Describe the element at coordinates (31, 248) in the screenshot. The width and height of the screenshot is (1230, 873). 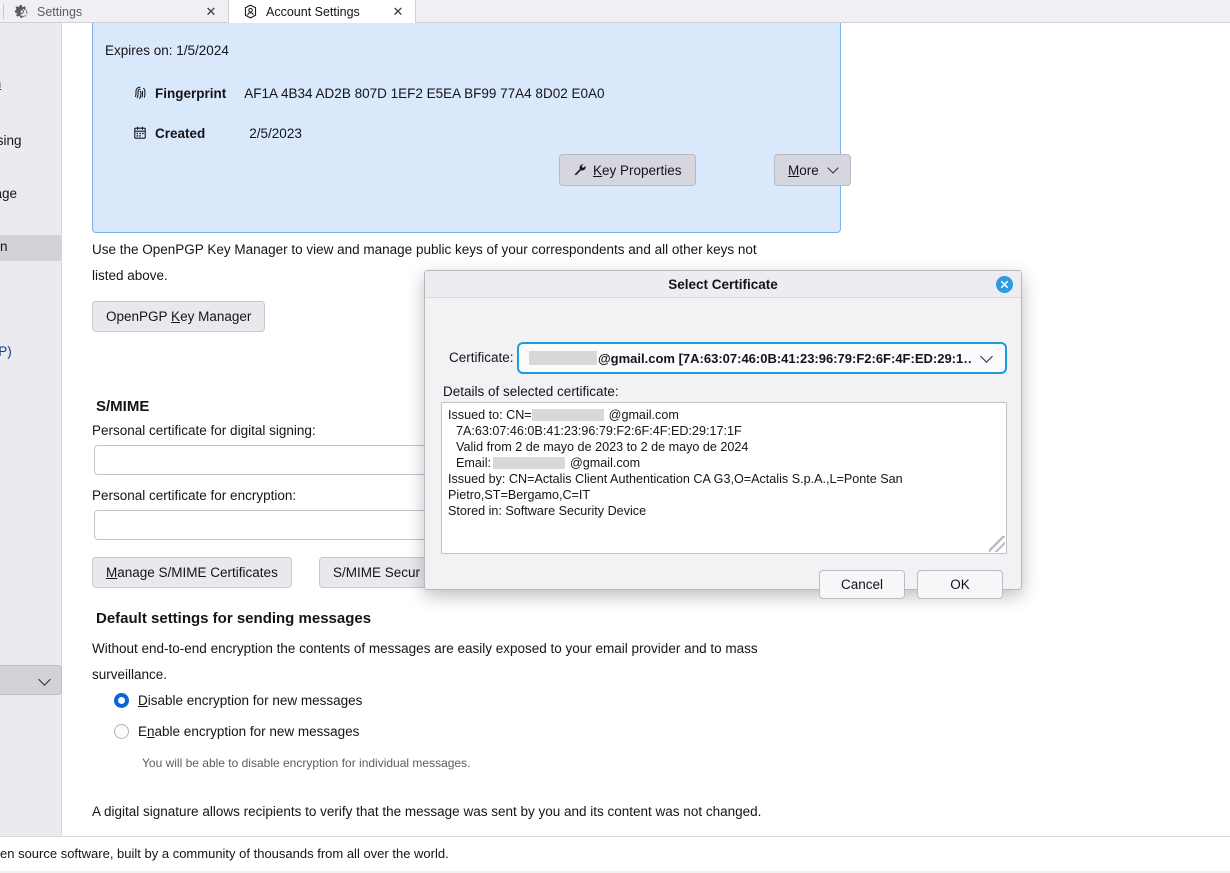
I see `sidebar-item-selected: n` at that location.